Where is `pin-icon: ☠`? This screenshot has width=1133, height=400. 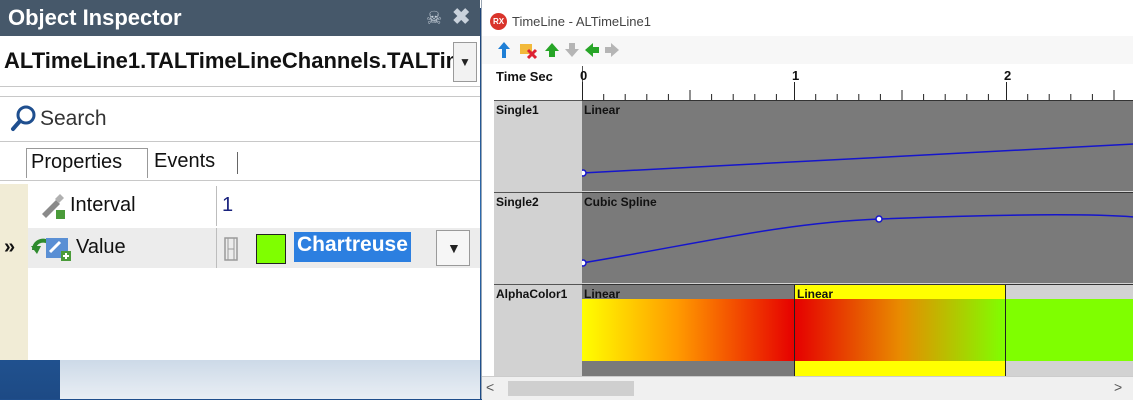 pin-icon: ☠ is located at coordinates (434, 18).